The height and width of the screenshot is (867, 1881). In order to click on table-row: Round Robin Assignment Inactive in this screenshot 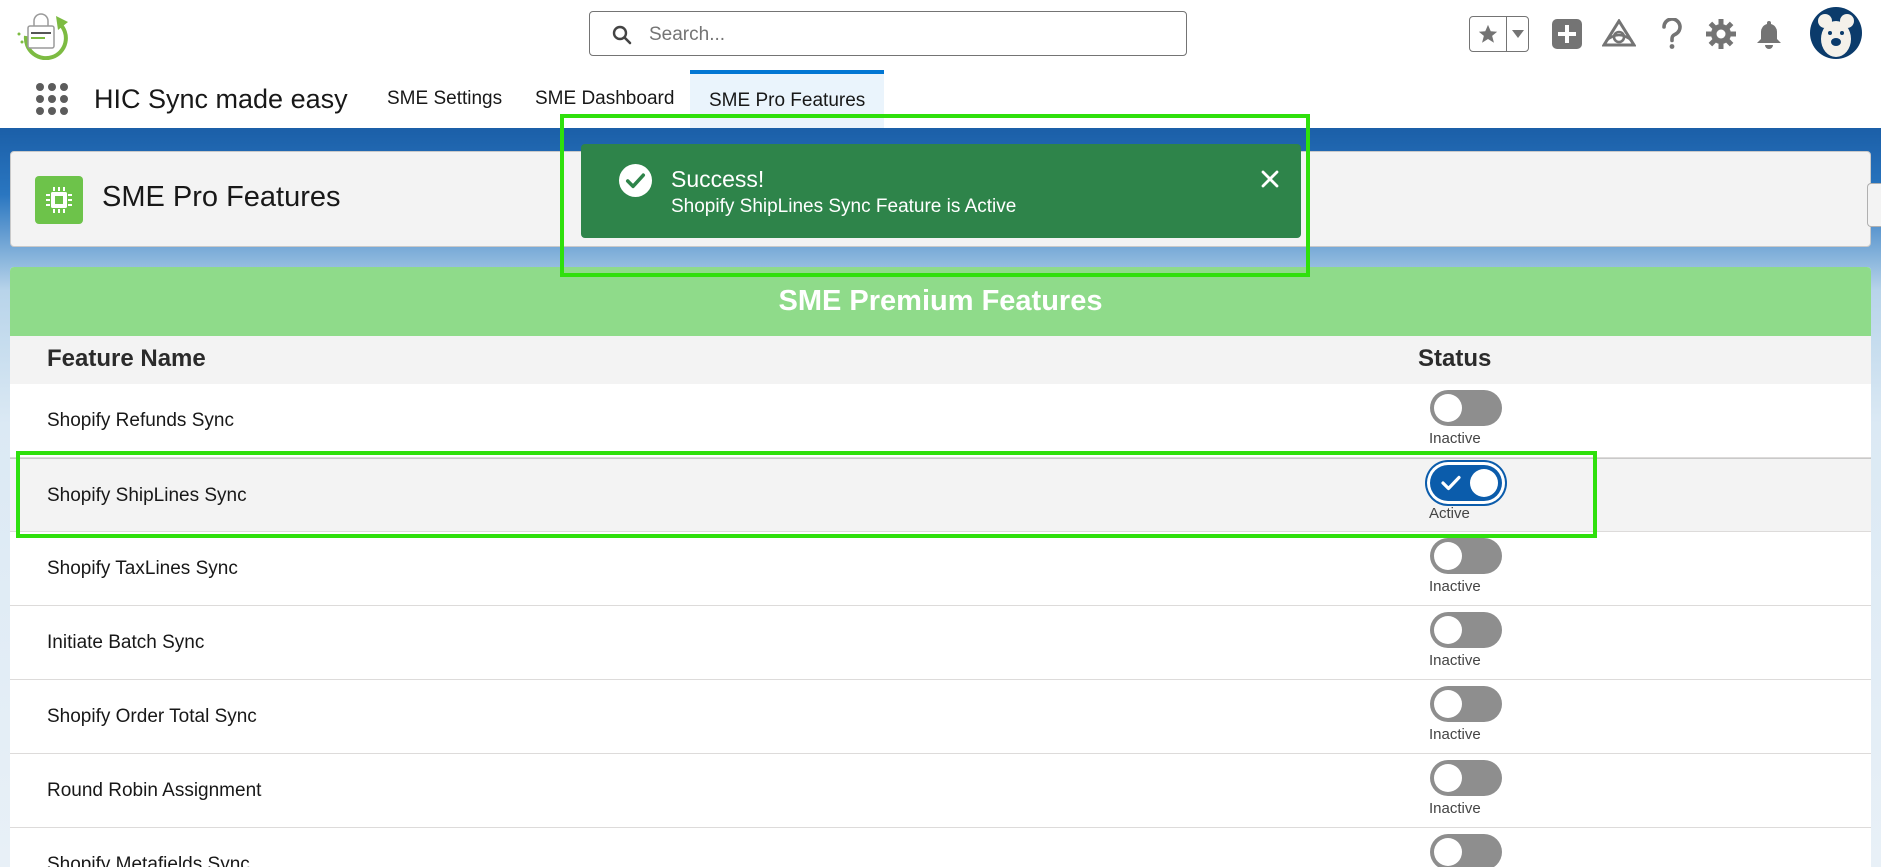, I will do `click(940, 791)`.